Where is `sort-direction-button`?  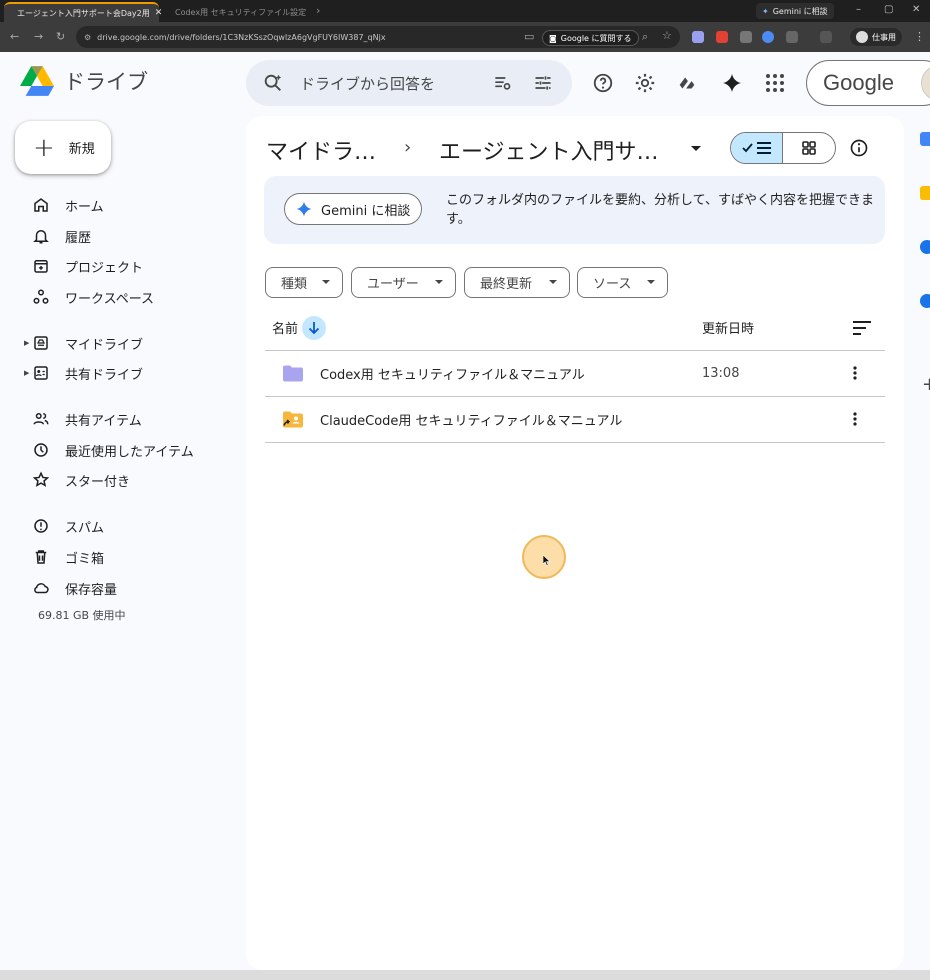
sort-direction-button is located at coordinates (314, 328).